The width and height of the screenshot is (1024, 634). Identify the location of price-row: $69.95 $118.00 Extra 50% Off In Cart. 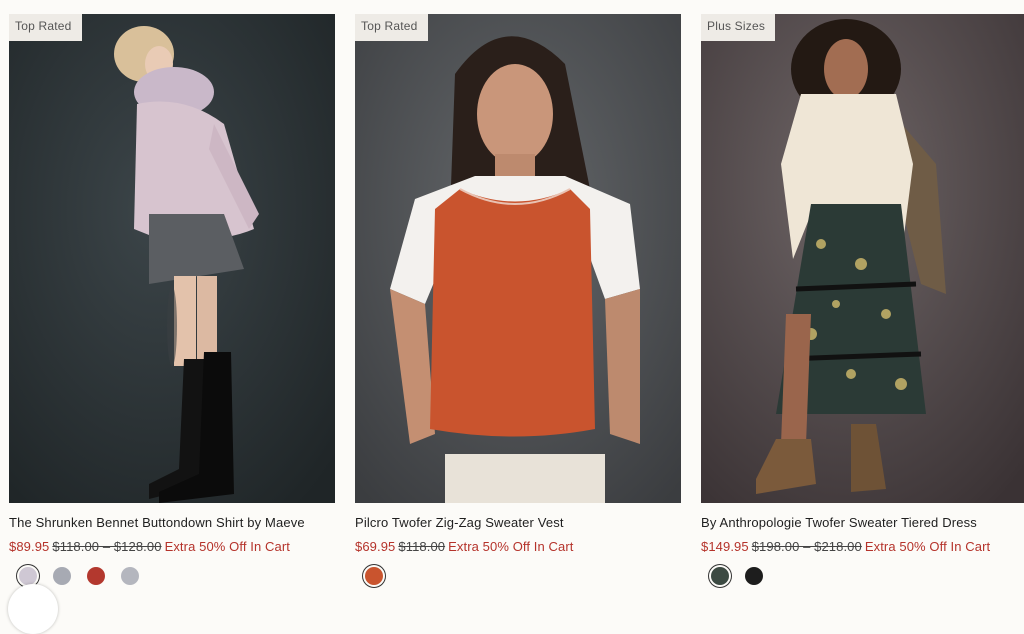
(518, 546).